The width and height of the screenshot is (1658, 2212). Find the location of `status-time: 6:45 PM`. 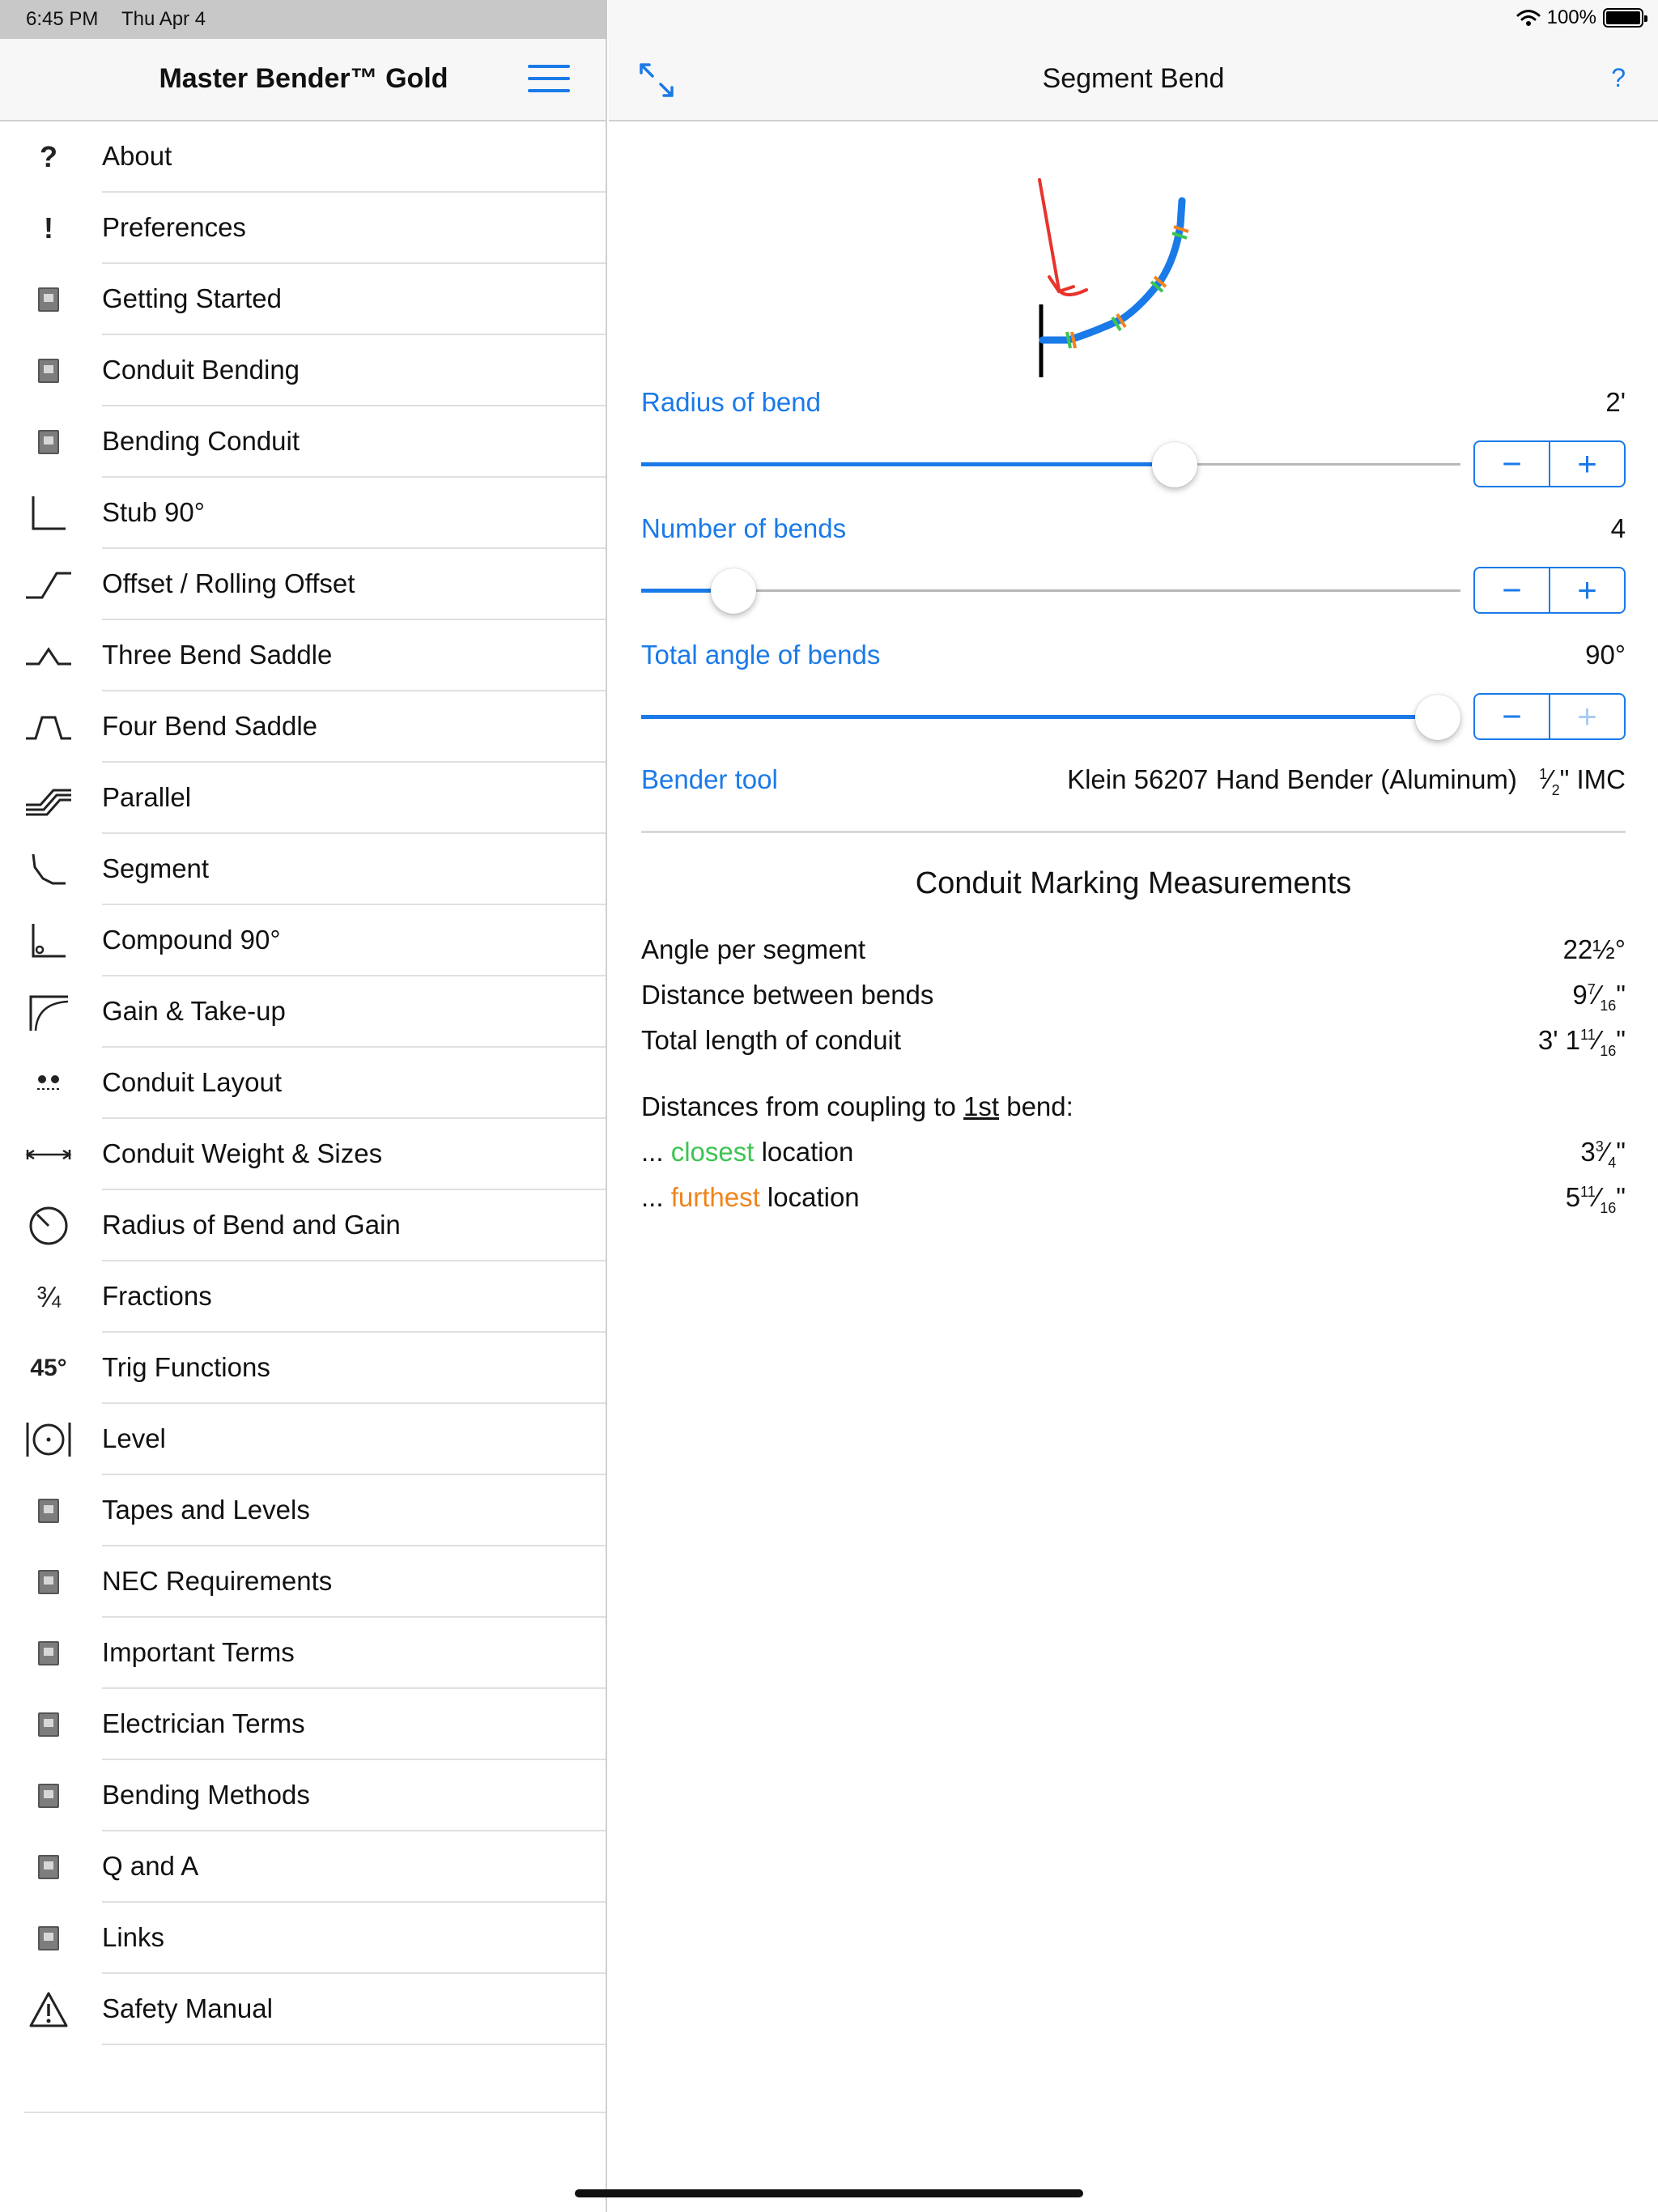

status-time: 6:45 PM is located at coordinates (62, 19).